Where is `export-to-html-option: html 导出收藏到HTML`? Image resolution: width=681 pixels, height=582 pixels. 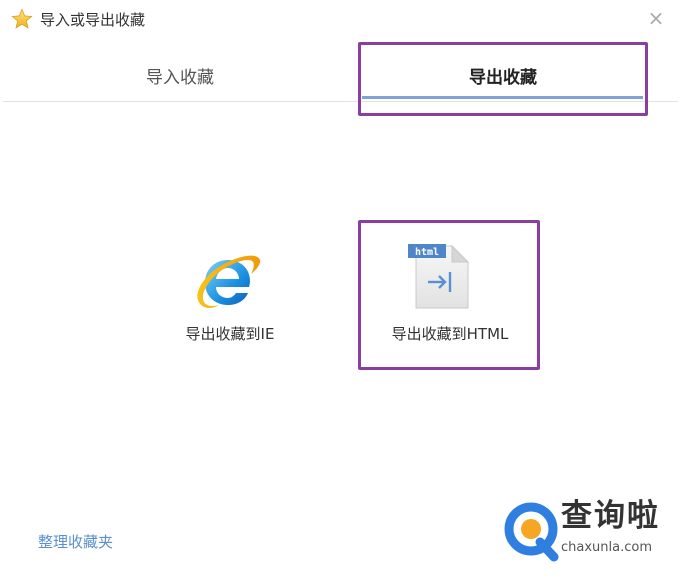
export-to-html-option: html 导出收藏到HTML is located at coordinates (450, 296).